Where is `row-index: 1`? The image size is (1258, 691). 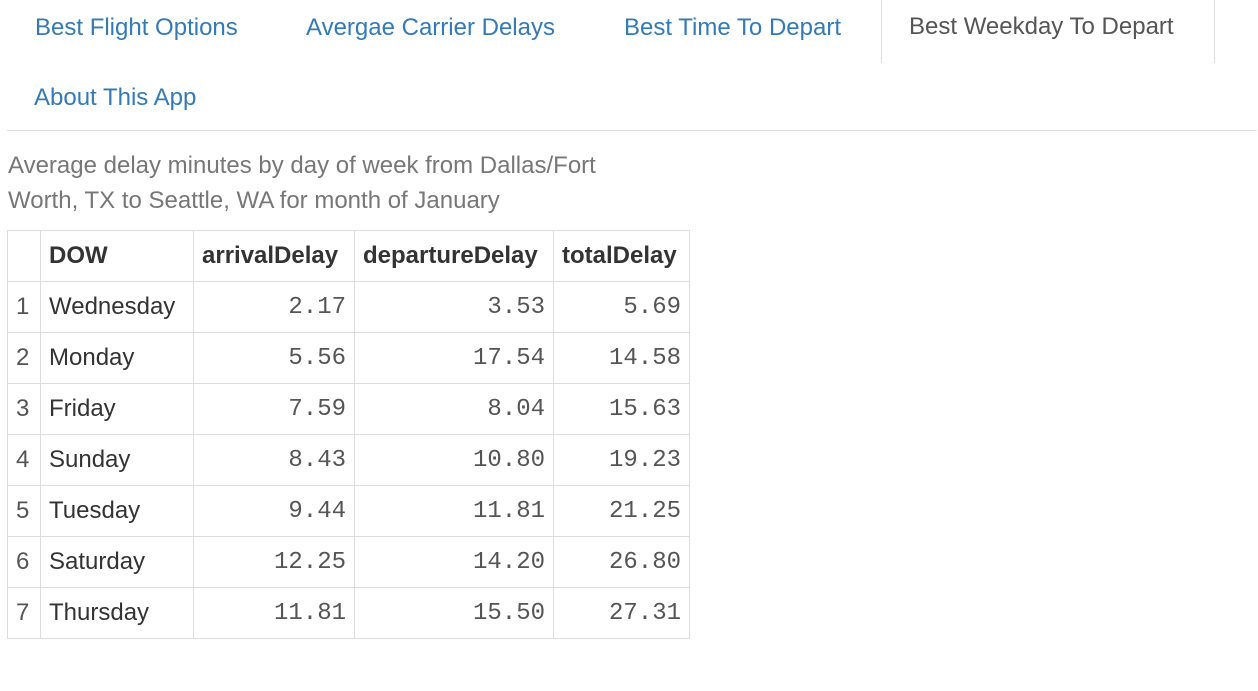
row-index: 1 is located at coordinates (24, 307).